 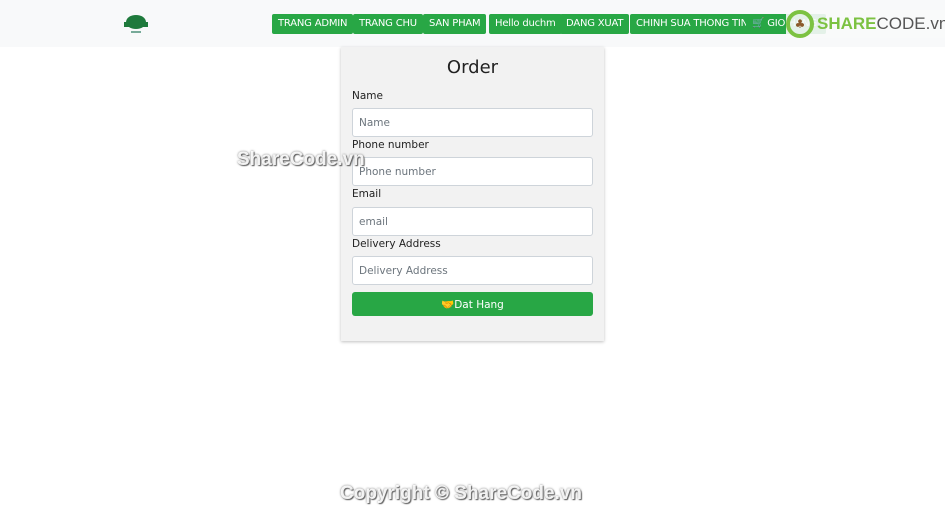 What do you see at coordinates (525, 24) in the screenshot?
I see `nav-hello-user: Hello duchm` at bounding box center [525, 24].